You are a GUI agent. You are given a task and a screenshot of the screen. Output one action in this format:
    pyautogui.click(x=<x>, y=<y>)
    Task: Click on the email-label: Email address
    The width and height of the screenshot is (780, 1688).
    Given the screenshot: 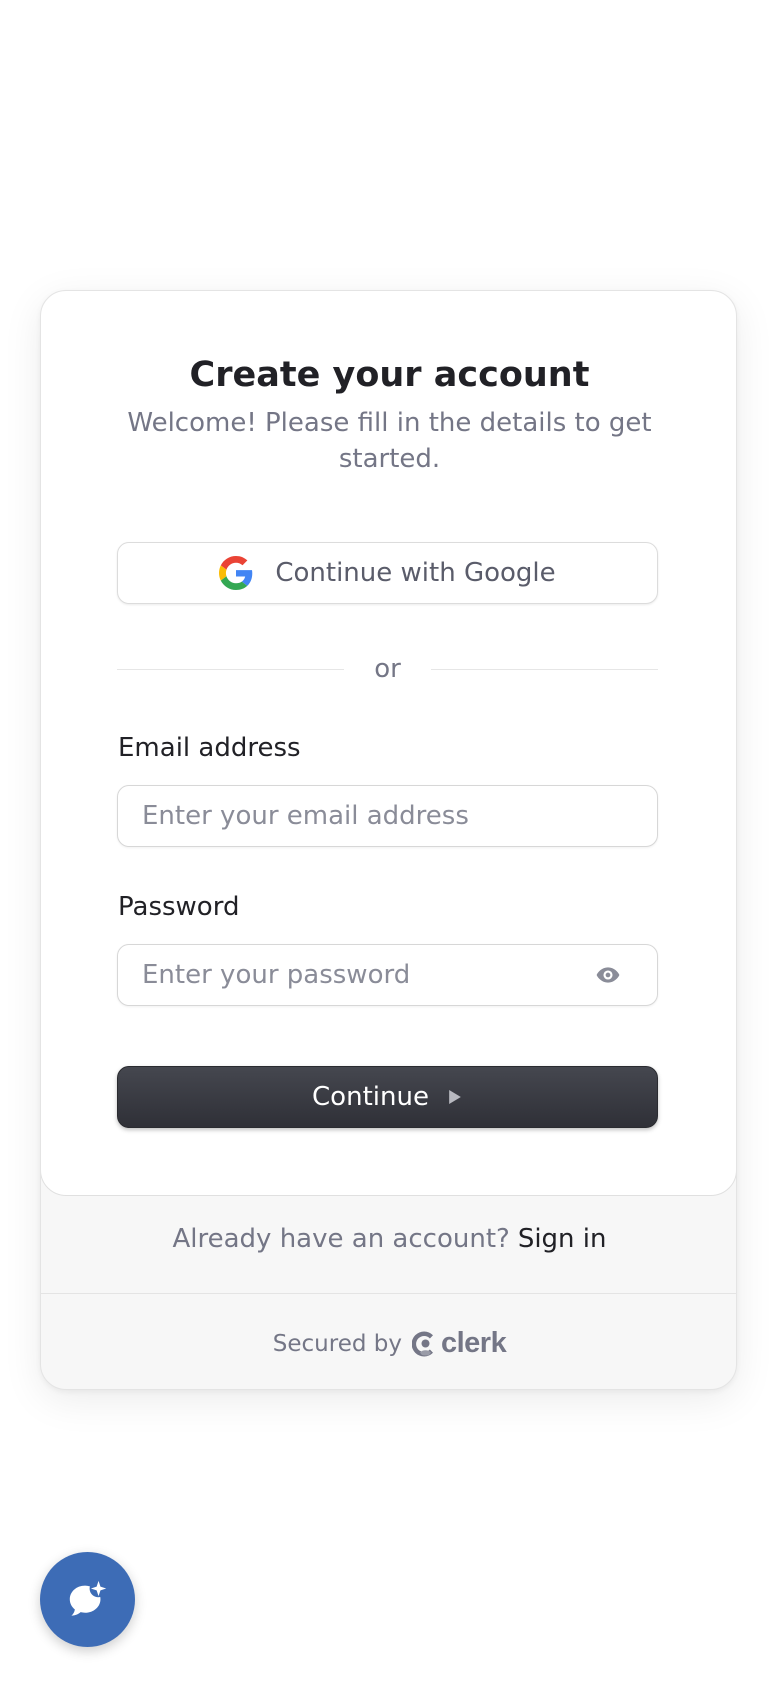 What is the action you would take?
    pyautogui.click(x=209, y=748)
    